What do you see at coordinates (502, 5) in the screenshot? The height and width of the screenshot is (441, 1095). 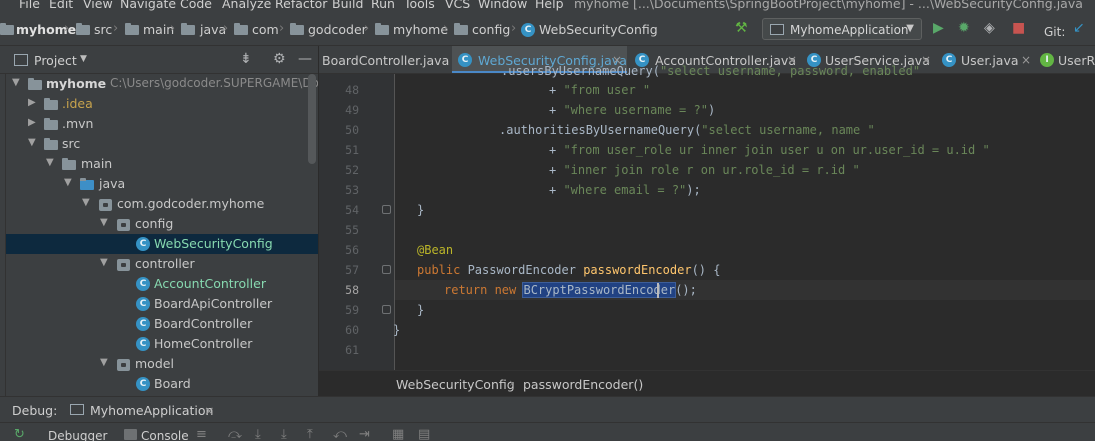 I see `menu-window: Window` at bounding box center [502, 5].